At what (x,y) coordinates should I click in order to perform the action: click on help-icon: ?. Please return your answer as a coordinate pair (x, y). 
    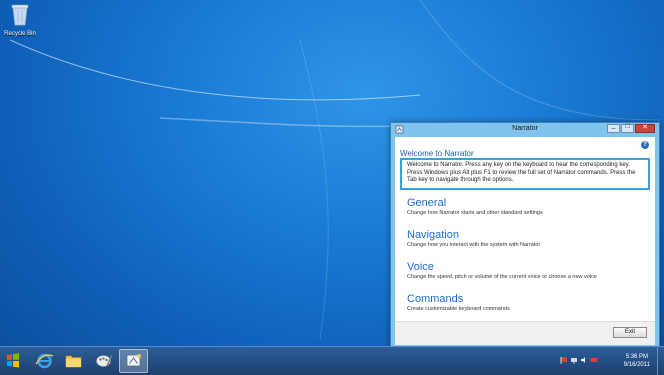
    Looking at the image, I should click on (645, 145).